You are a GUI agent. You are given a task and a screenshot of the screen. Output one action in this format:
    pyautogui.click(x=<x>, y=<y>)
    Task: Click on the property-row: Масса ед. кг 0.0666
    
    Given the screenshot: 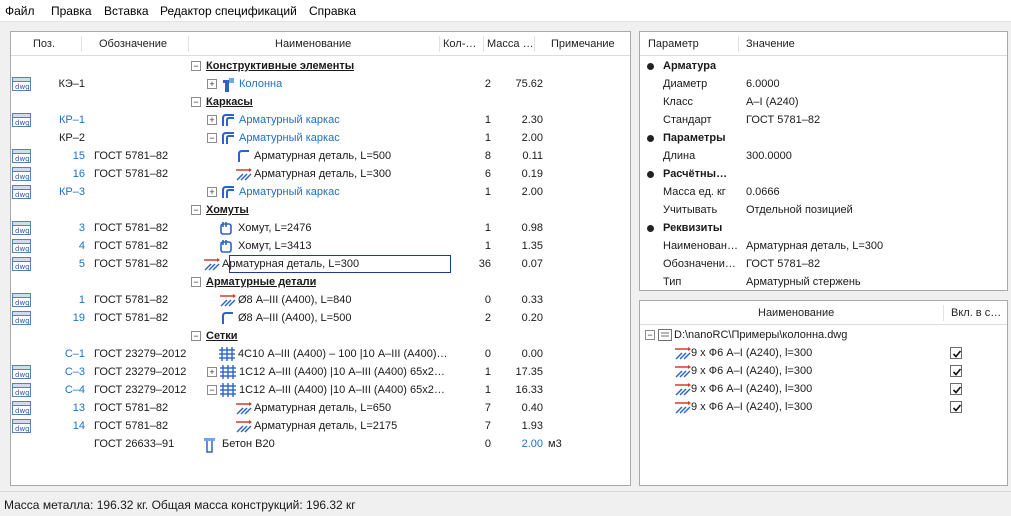 What is the action you would take?
    pyautogui.click(x=823, y=192)
    